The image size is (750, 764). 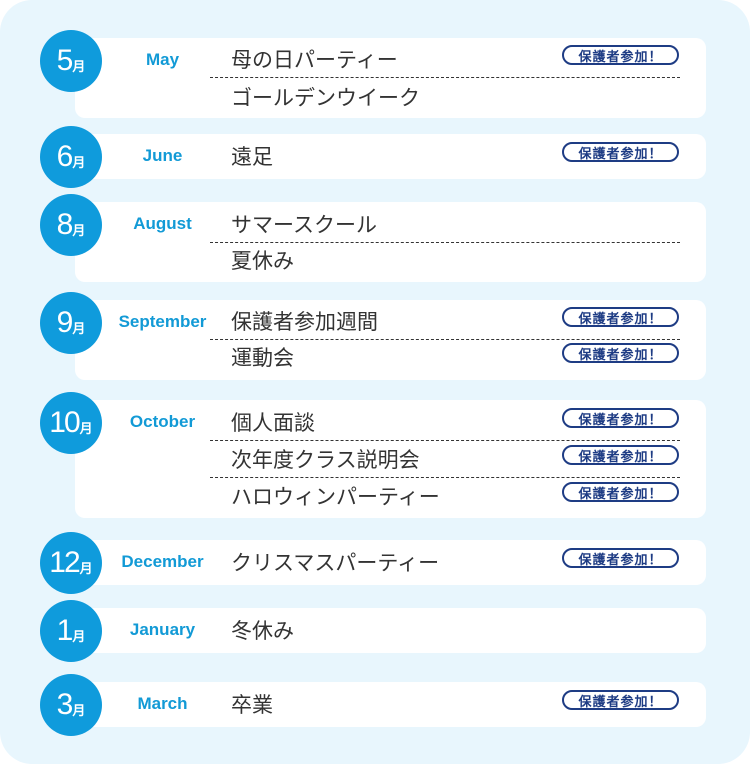 What do you see at coordinates (65, 60) in the screenshot?
I see `month-number: 5` at bounding box center [65, 60].